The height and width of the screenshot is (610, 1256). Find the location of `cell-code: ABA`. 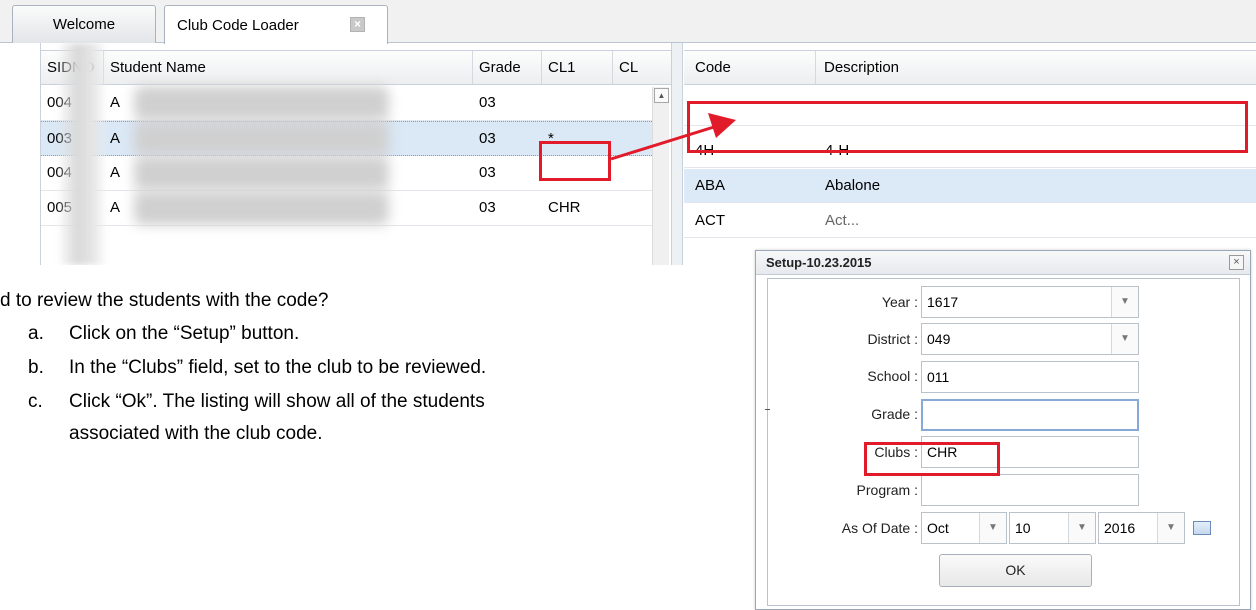

cell-code: ABA is located at coordinates (710, 185).